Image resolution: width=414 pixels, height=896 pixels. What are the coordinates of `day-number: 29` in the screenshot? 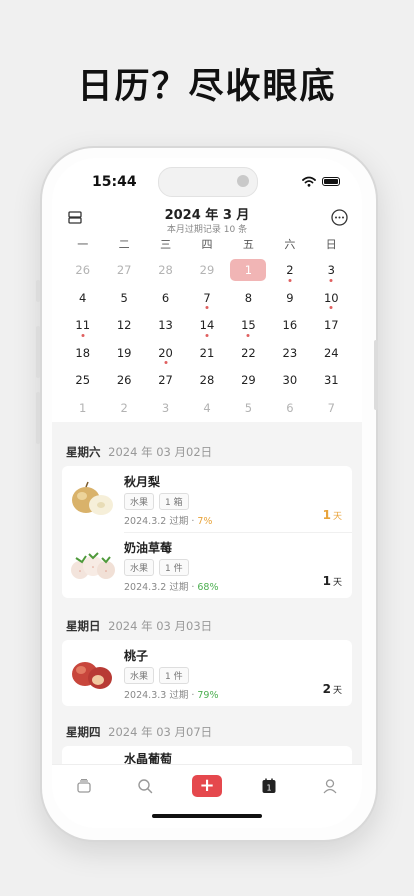 It's located at (248, 380).